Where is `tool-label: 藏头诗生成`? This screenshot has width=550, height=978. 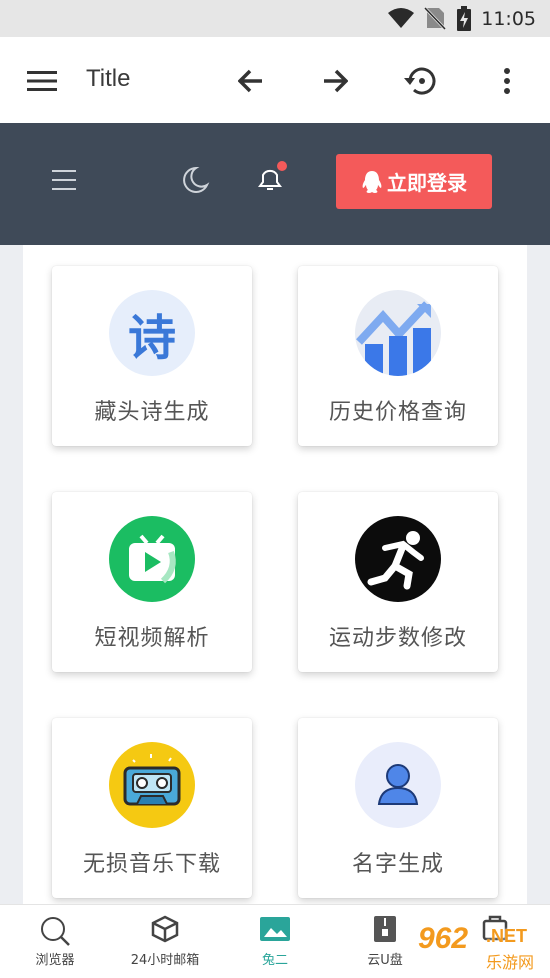 tool-label: 藏头诗生成 is located at coordinates (152, 412).